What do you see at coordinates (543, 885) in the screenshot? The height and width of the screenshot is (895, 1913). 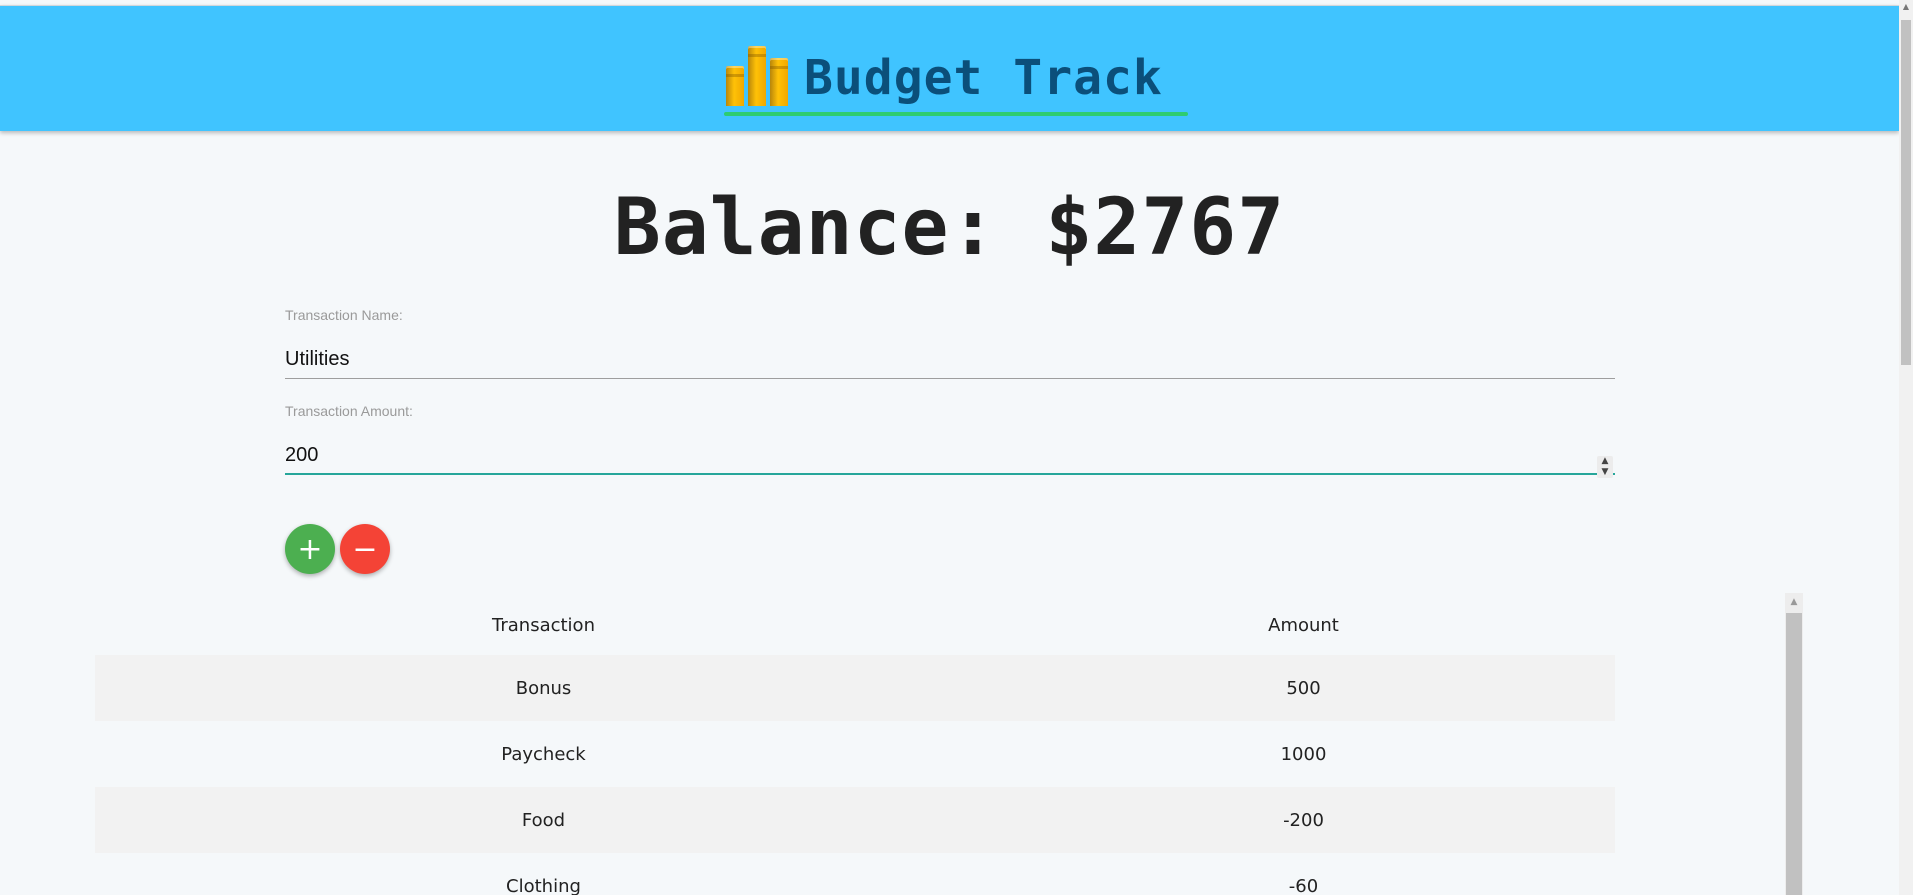 I see `transaction-name-cell: Clothing` at bounding box center [543, 885].